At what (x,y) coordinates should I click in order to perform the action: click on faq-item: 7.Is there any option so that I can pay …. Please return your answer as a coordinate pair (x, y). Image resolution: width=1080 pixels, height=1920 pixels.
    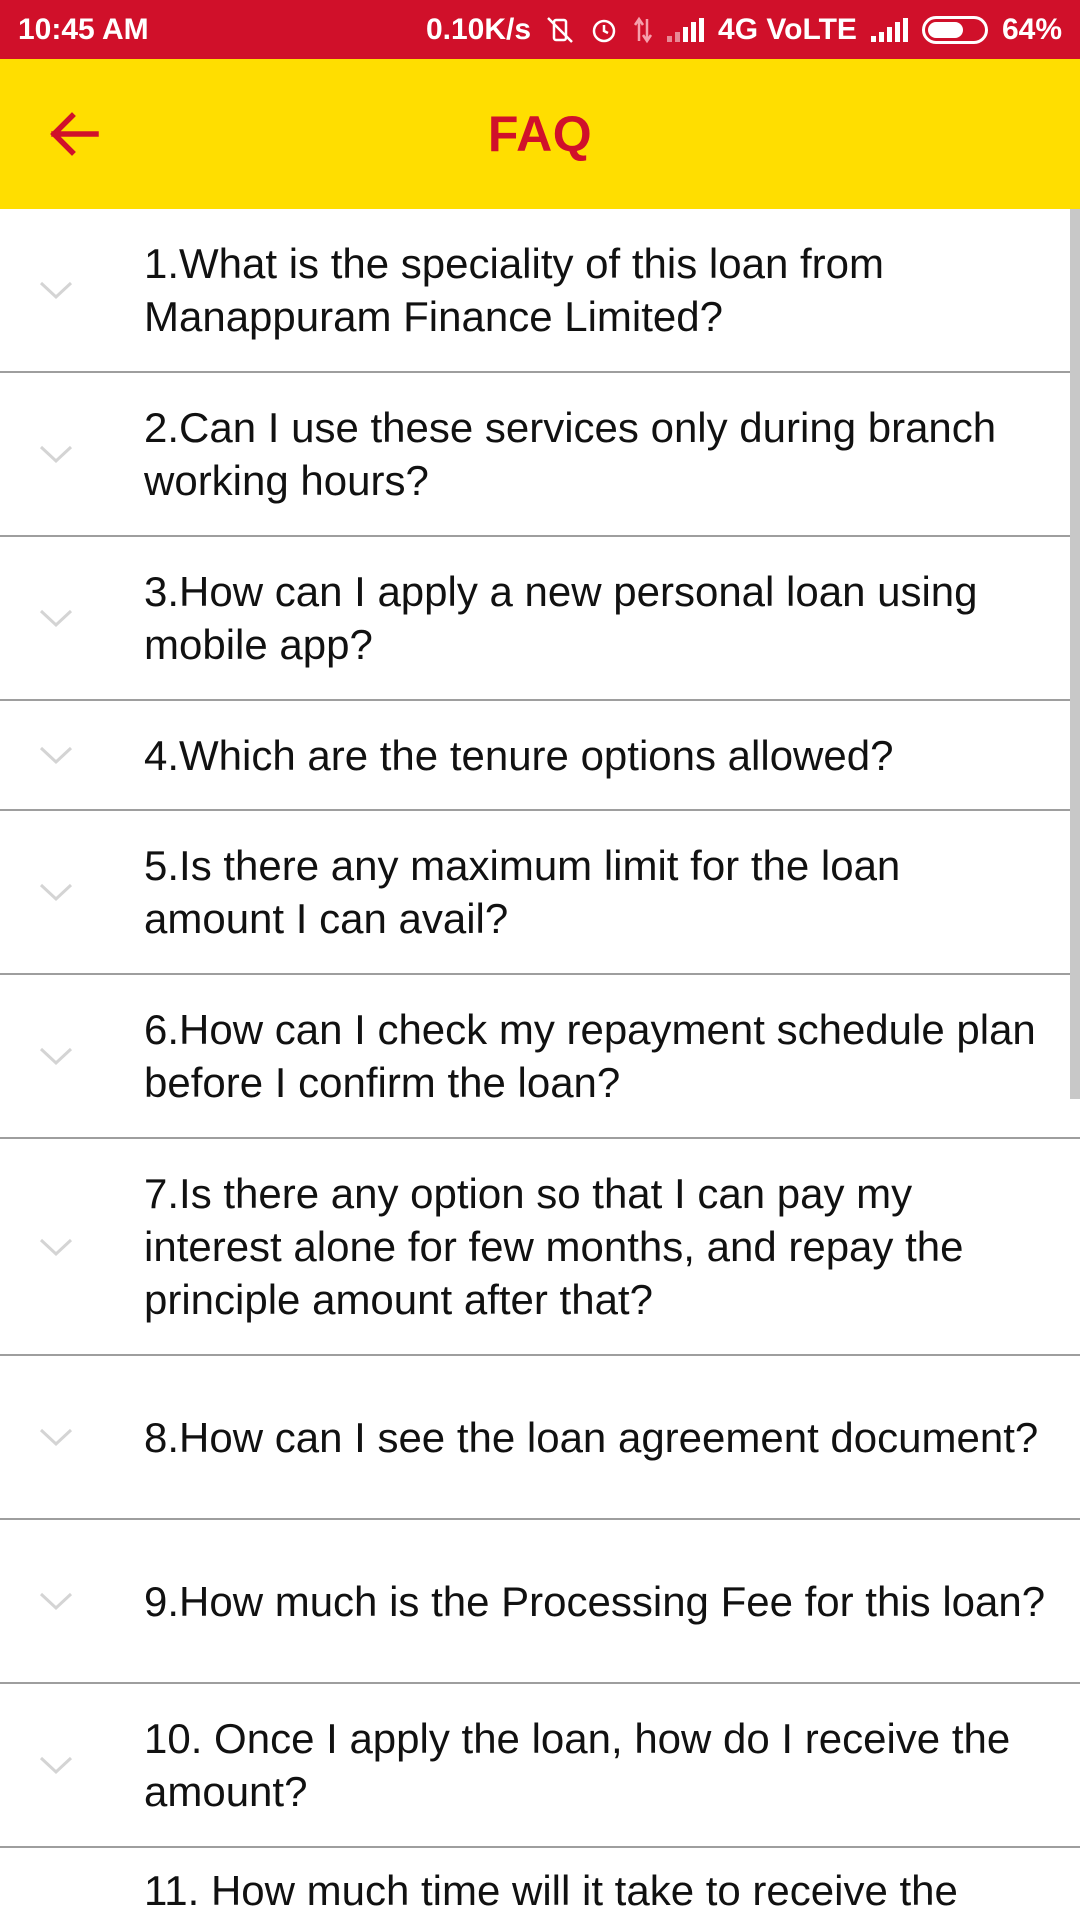
    Looking at the image, I should click on (540, 1247).